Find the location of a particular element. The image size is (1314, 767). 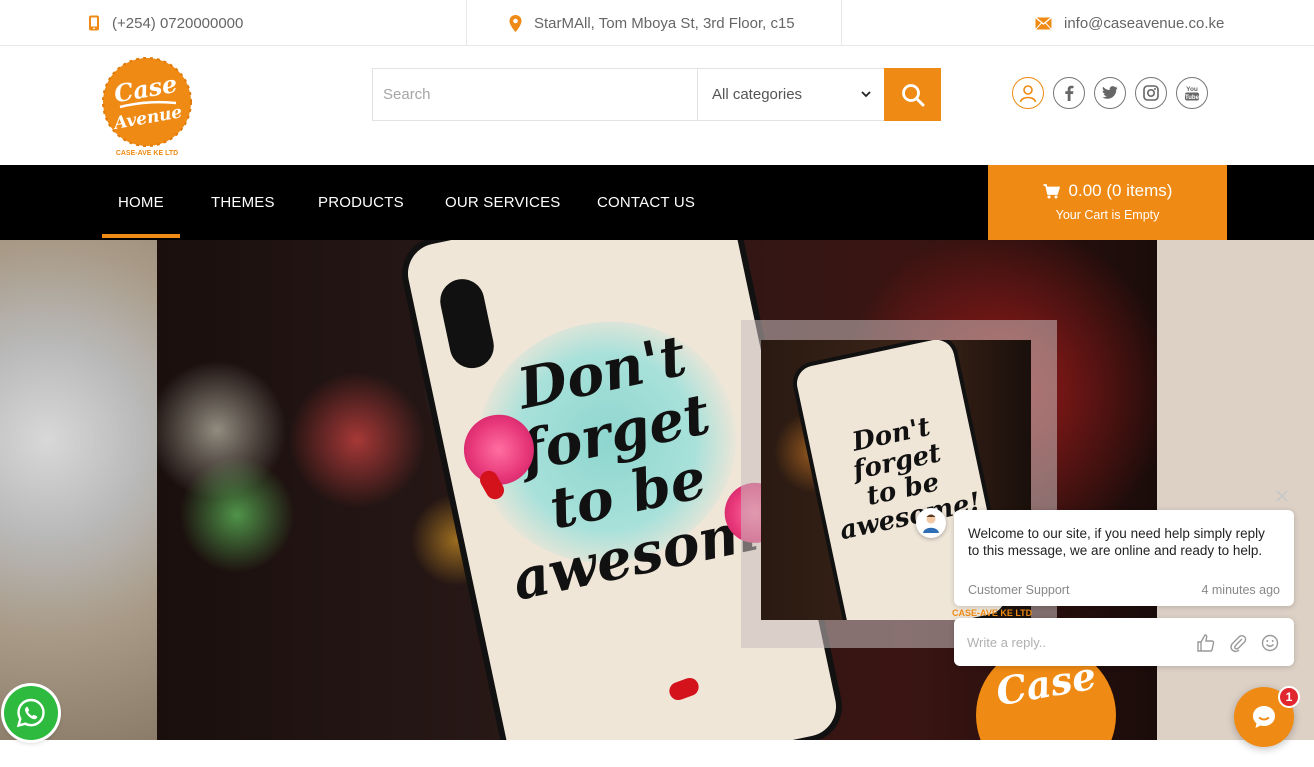

phone-camera is located at coordinates (467, 323).